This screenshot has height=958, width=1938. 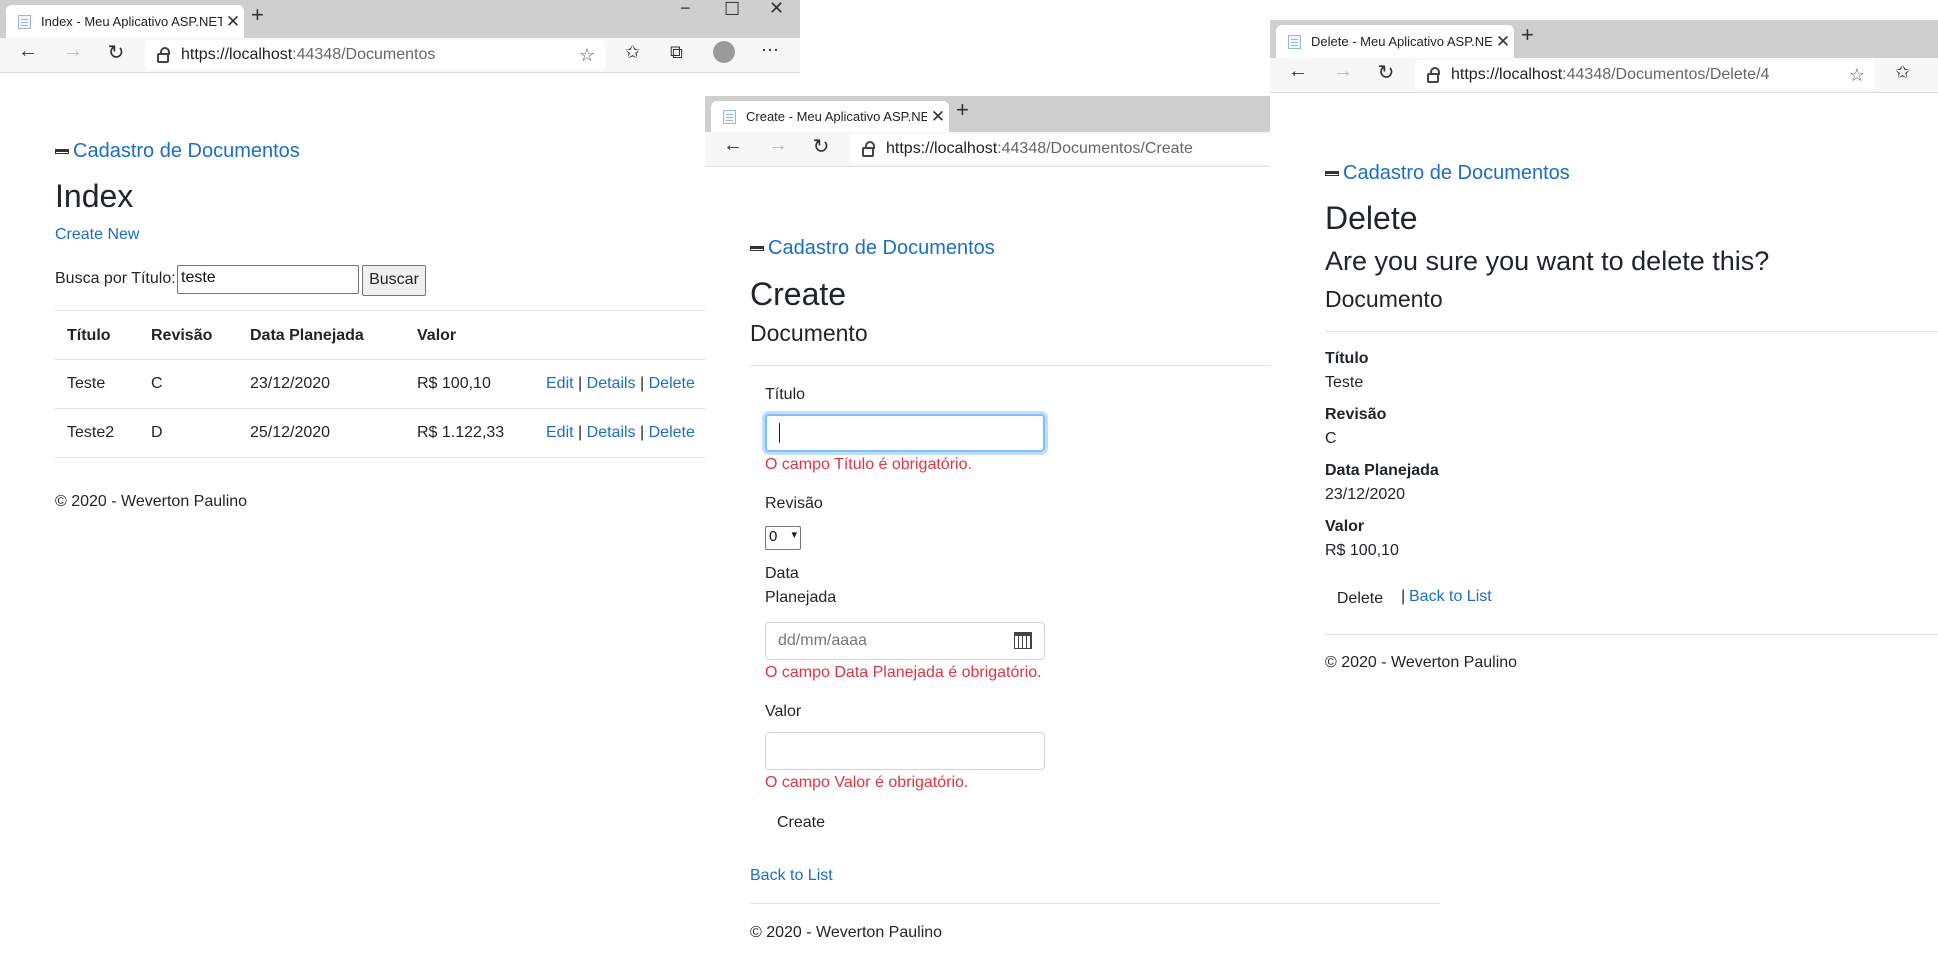 I want to click on url-path: :44348/Documentos/Delete/4, so click(x=1666, y=74).